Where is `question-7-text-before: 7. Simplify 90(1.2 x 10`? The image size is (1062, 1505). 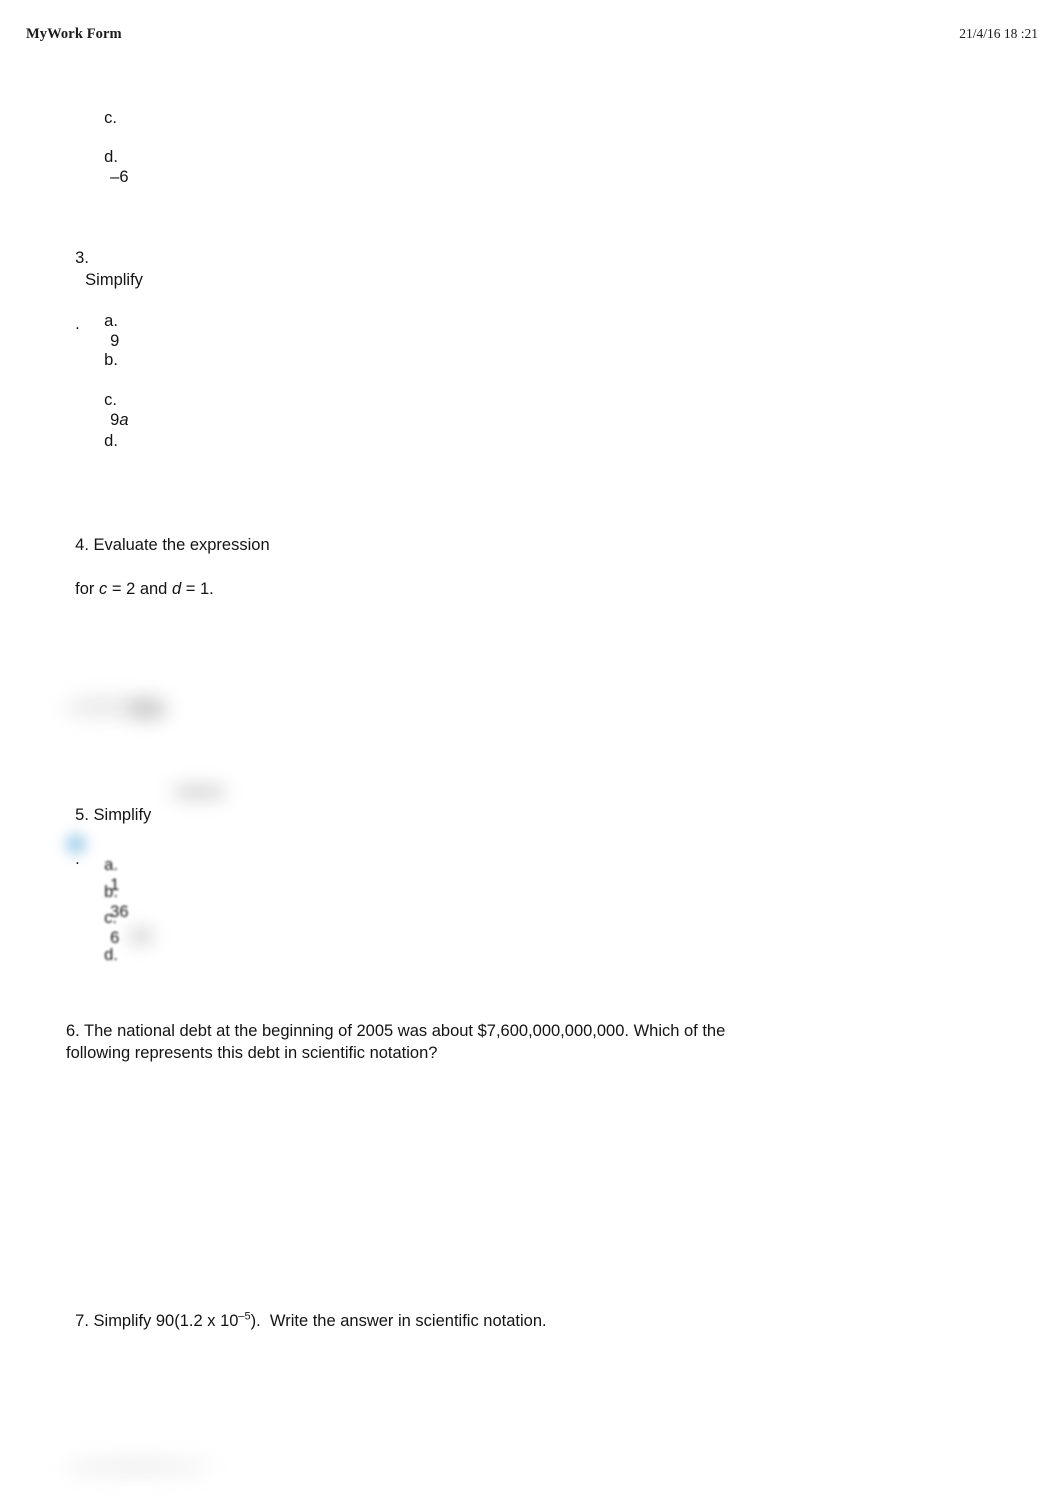
question-7-text-before: 7. Simplify 90(1.2 x 10 is located at coordinates (157, 1321).